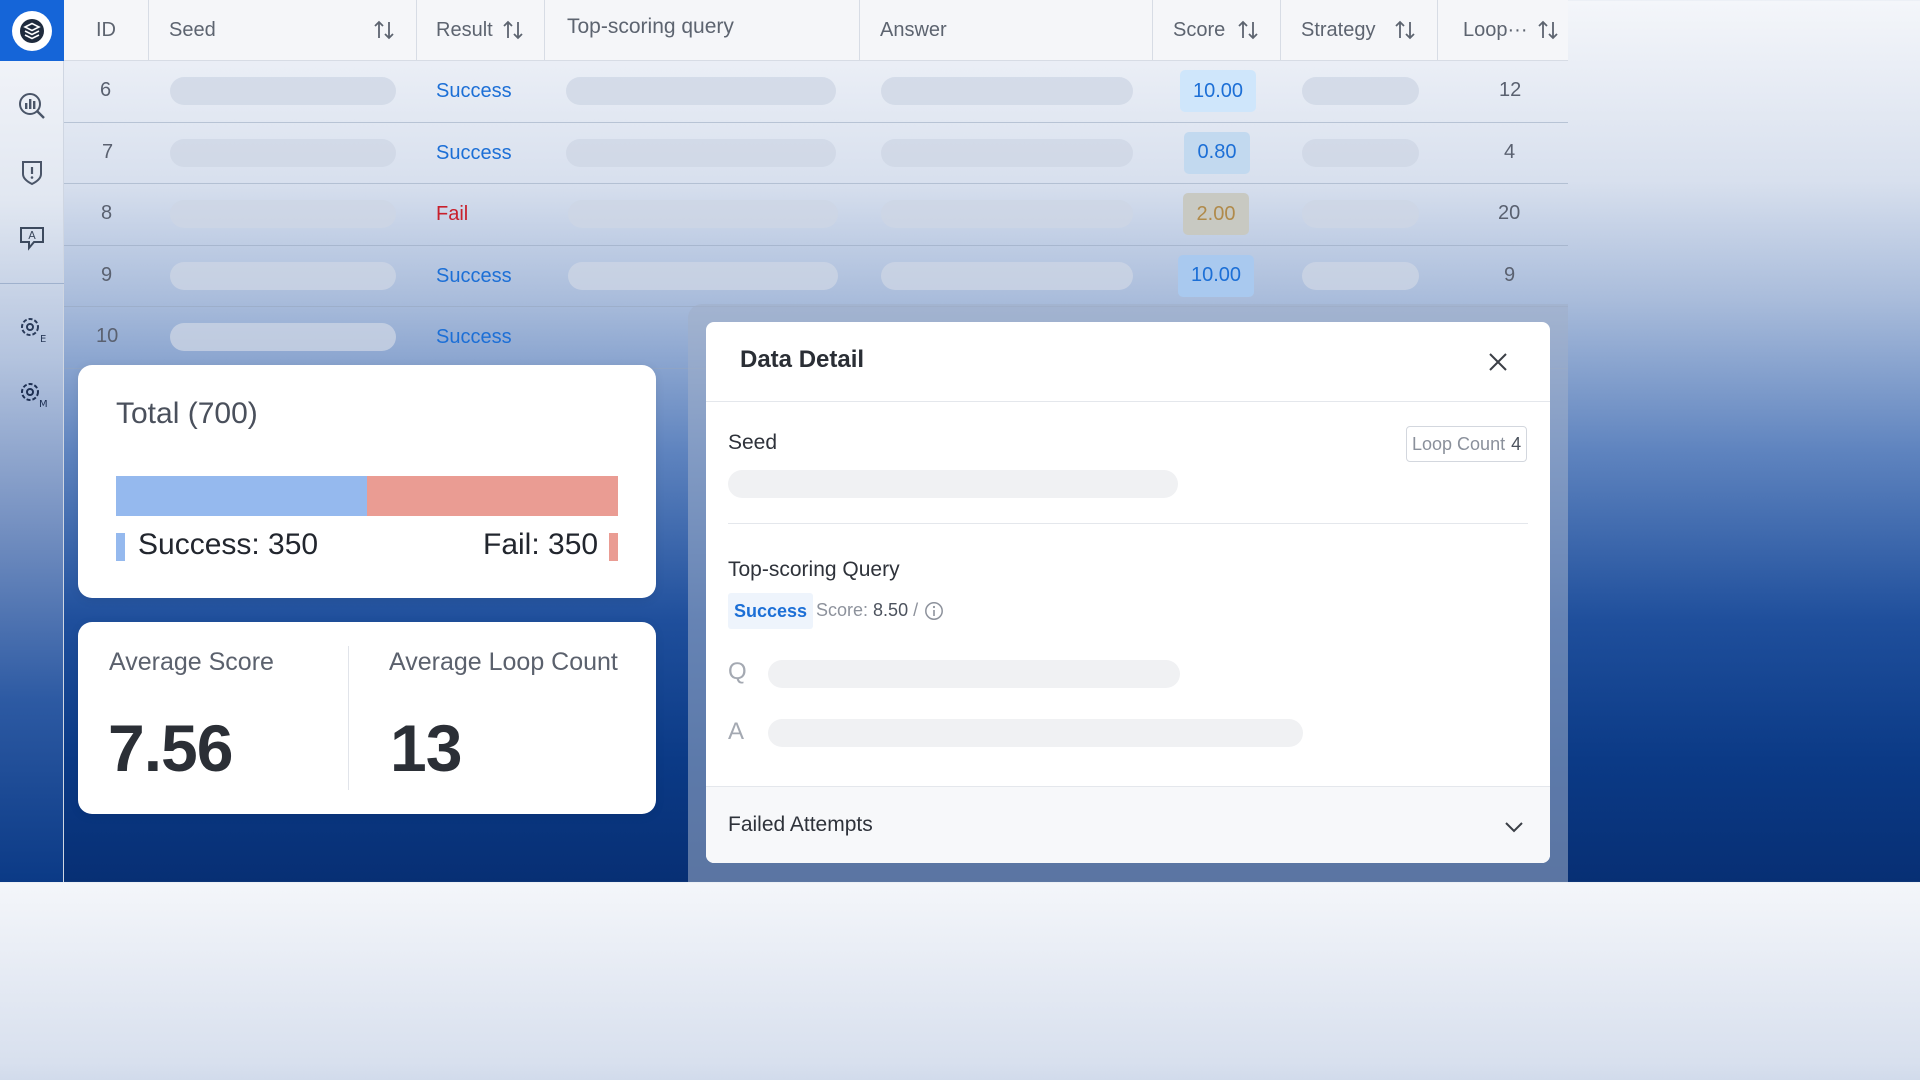 The image size is (1920, 1080). Describe the element at coordinates (32, 329) in the screenshot. I see `settings-e-icon: E` at that location.